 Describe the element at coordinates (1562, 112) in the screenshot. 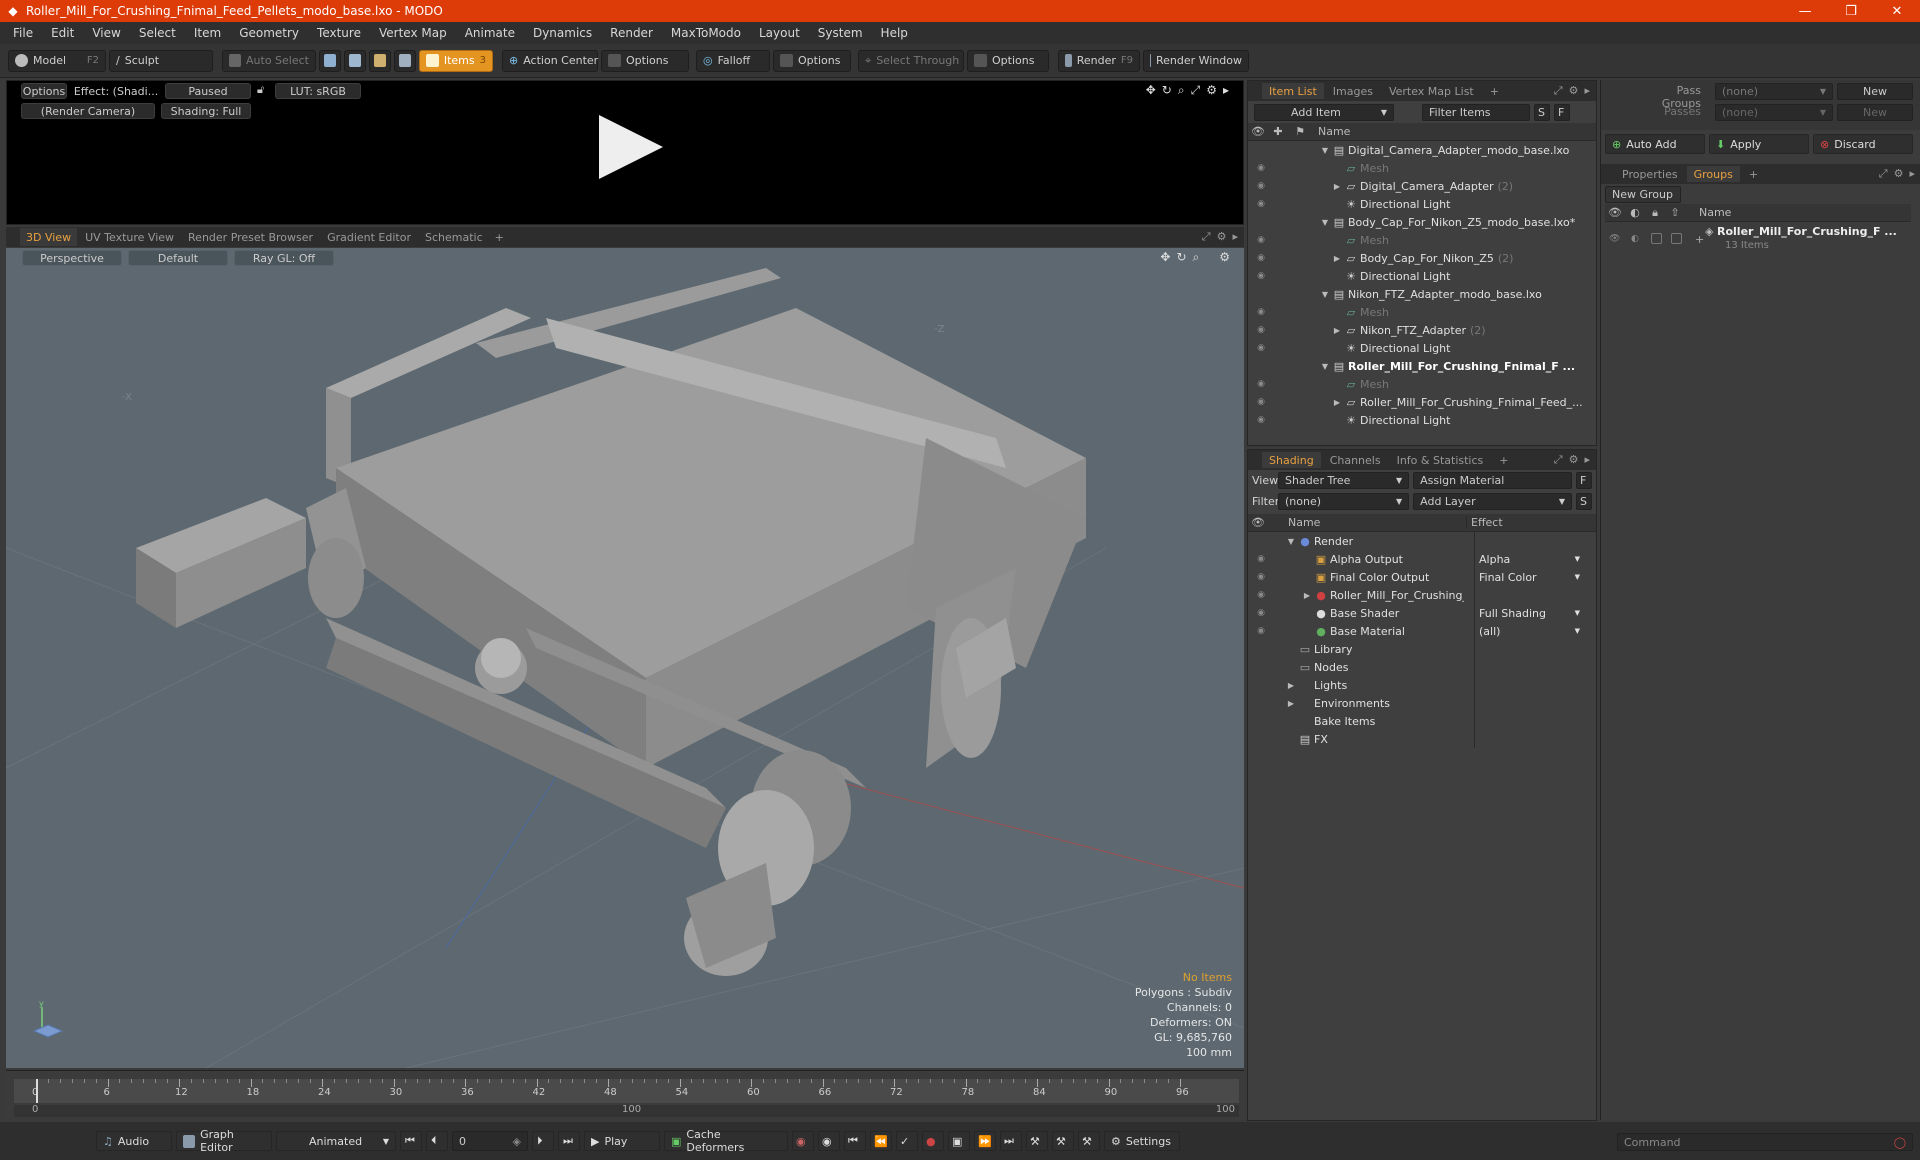

I see `filter-f-button: F` at that location.